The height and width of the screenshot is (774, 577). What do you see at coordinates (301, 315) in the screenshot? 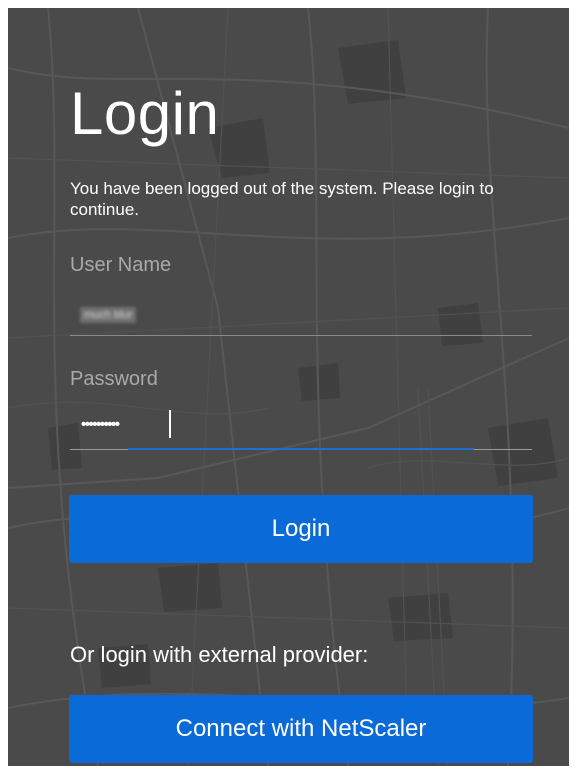
I see `username-input` at bounding box center [301, 315].